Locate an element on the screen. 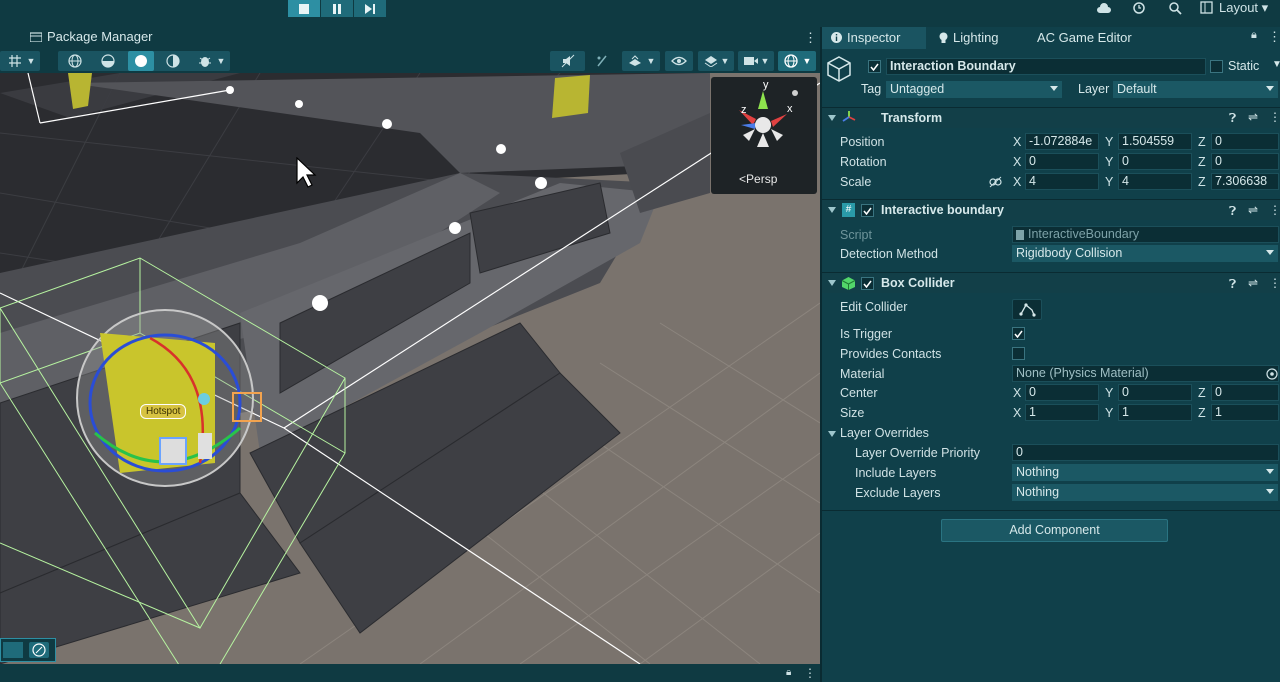  tab-ac-game-editor: AC Game Editor is located at coordinates (1084, 37).